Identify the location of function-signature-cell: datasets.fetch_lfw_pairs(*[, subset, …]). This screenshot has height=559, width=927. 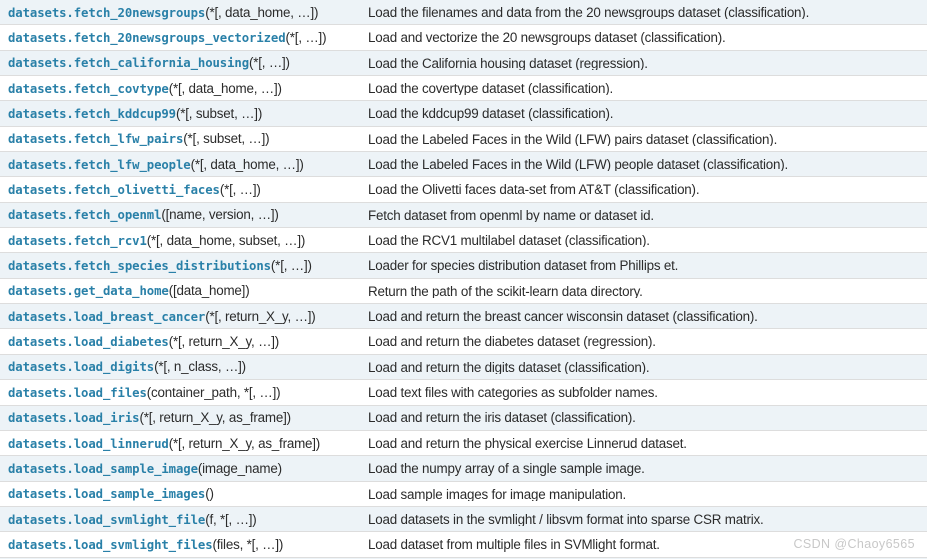
(188, 138).